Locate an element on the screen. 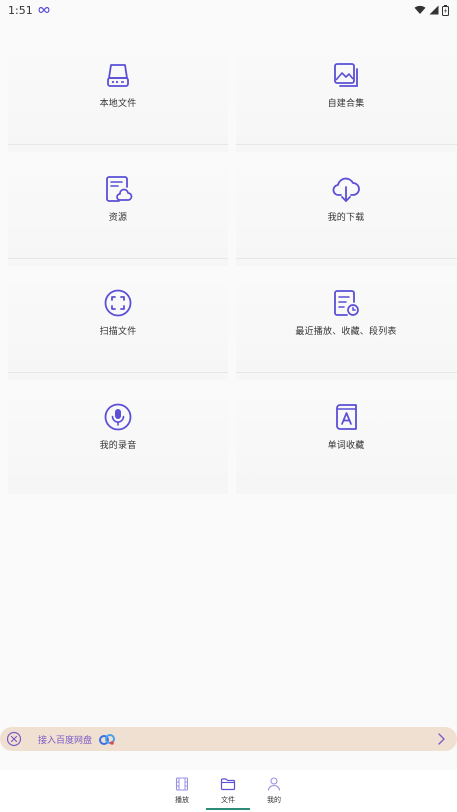 The width and height of the screenshot is (457, 812). battery-icon is located at coordinates (445, 10).